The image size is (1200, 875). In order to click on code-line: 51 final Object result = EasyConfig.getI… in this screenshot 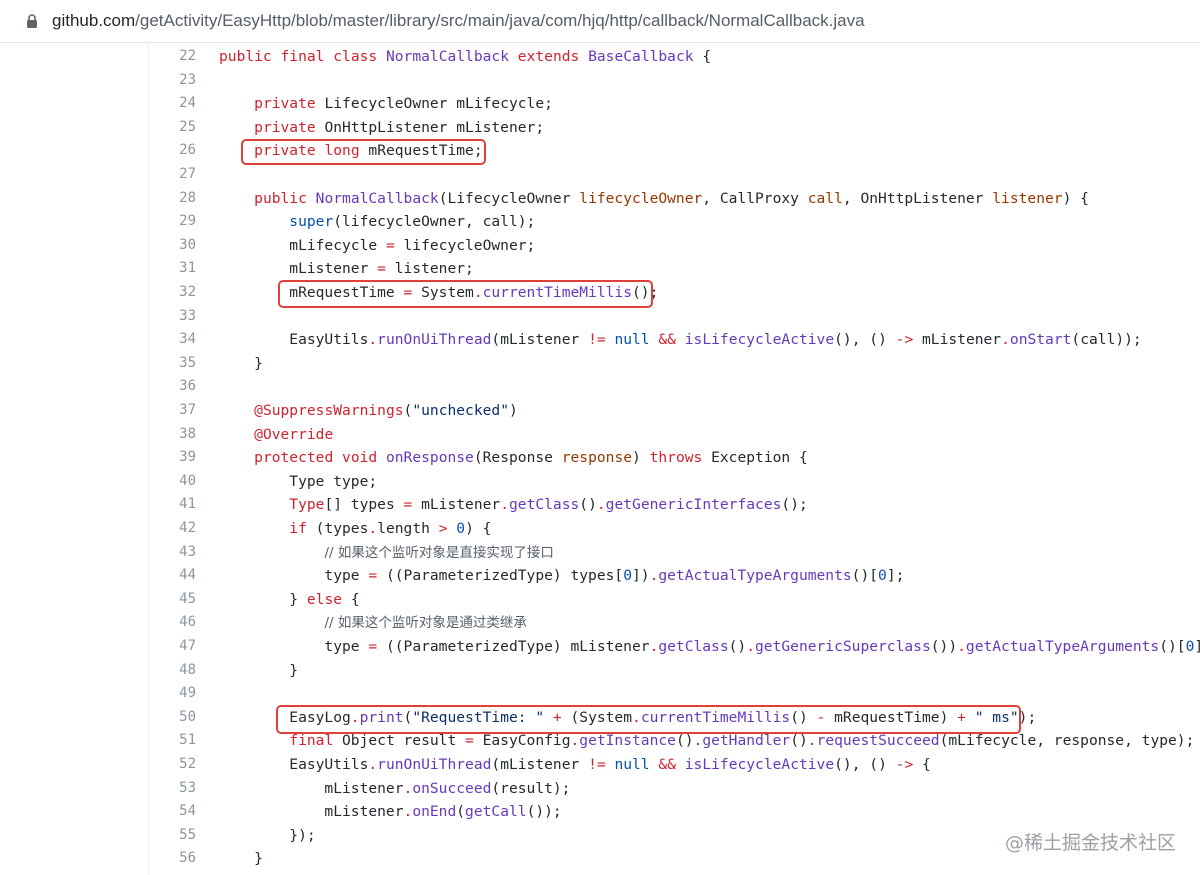, I will do `click(600, 741)`.